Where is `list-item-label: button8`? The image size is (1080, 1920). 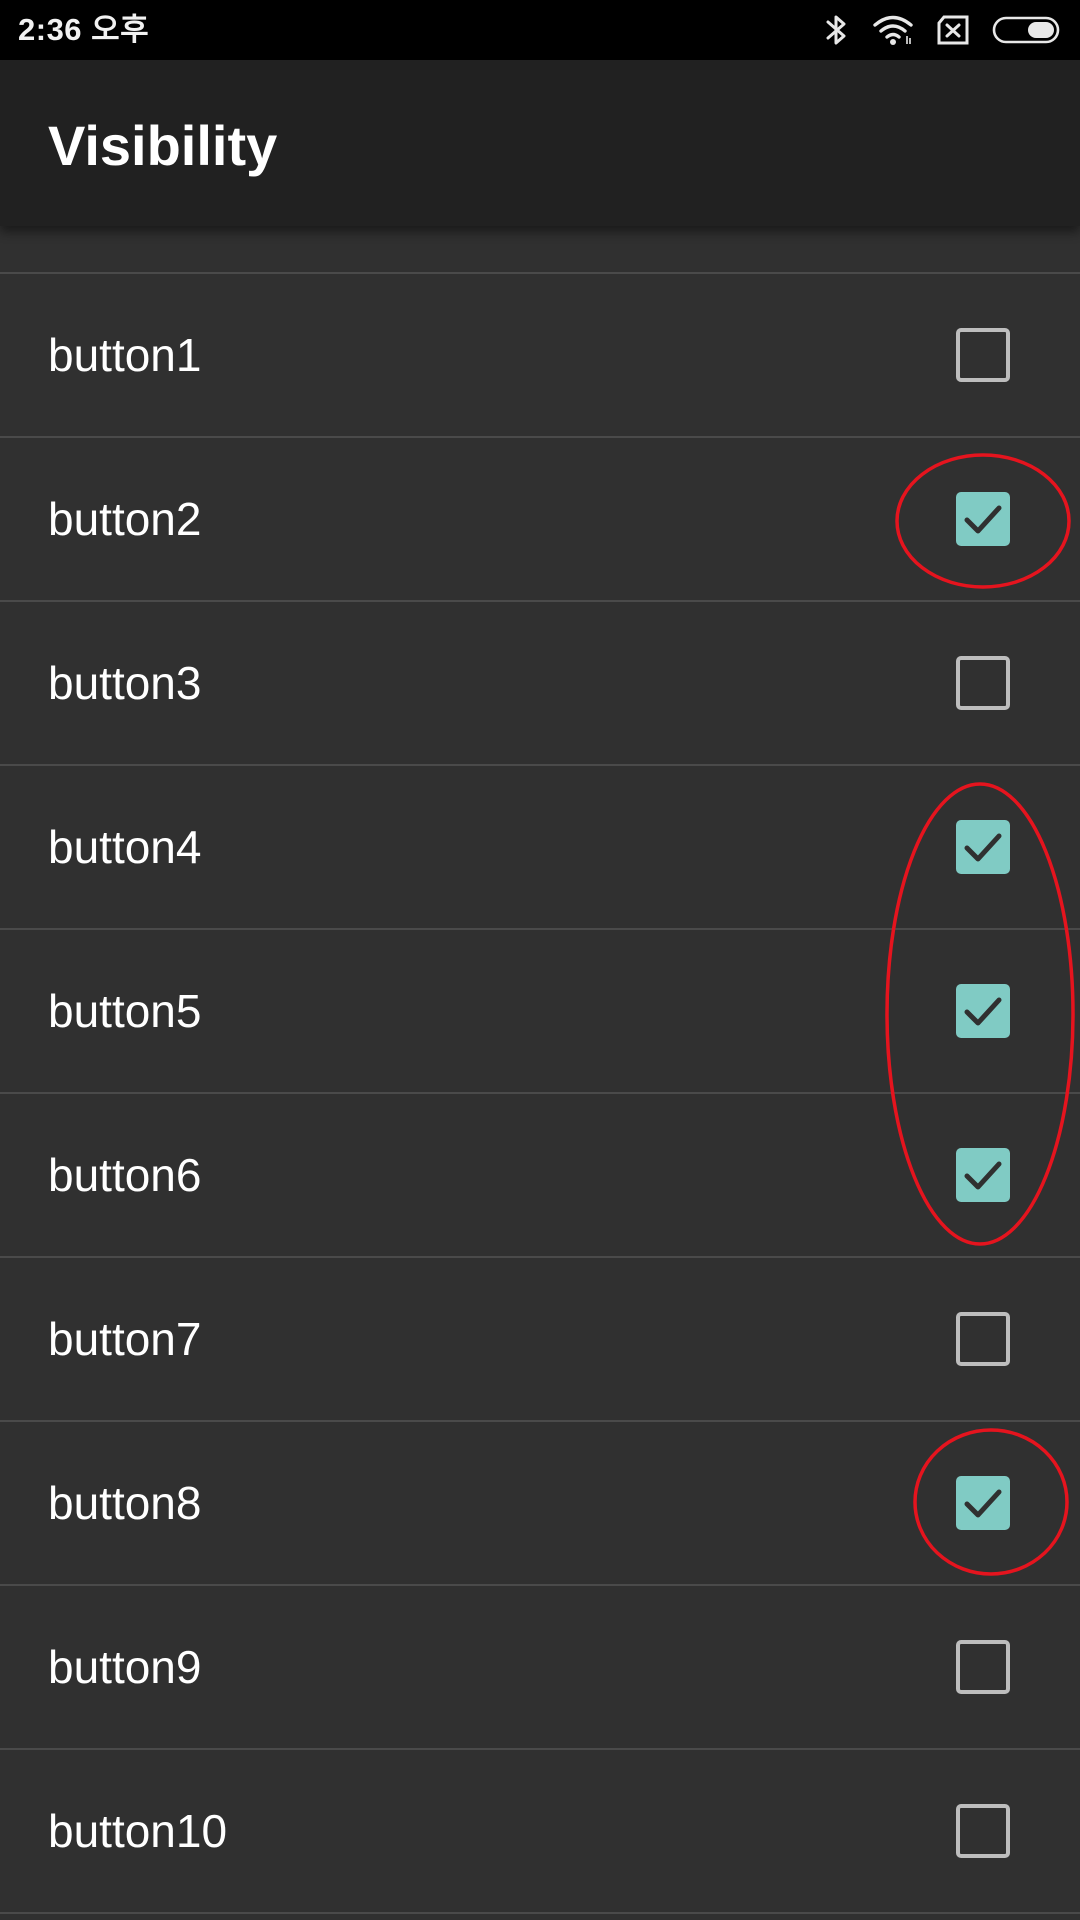
list-item-label: button8 is located at coordinates (125, 1503).